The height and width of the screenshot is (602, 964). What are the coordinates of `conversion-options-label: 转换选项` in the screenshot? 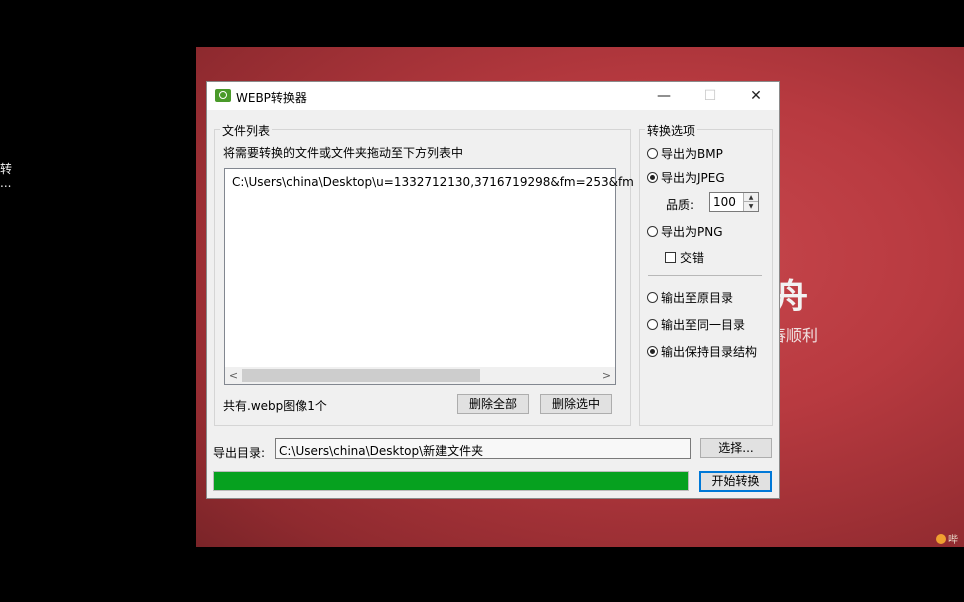 It's located at (671, 130).